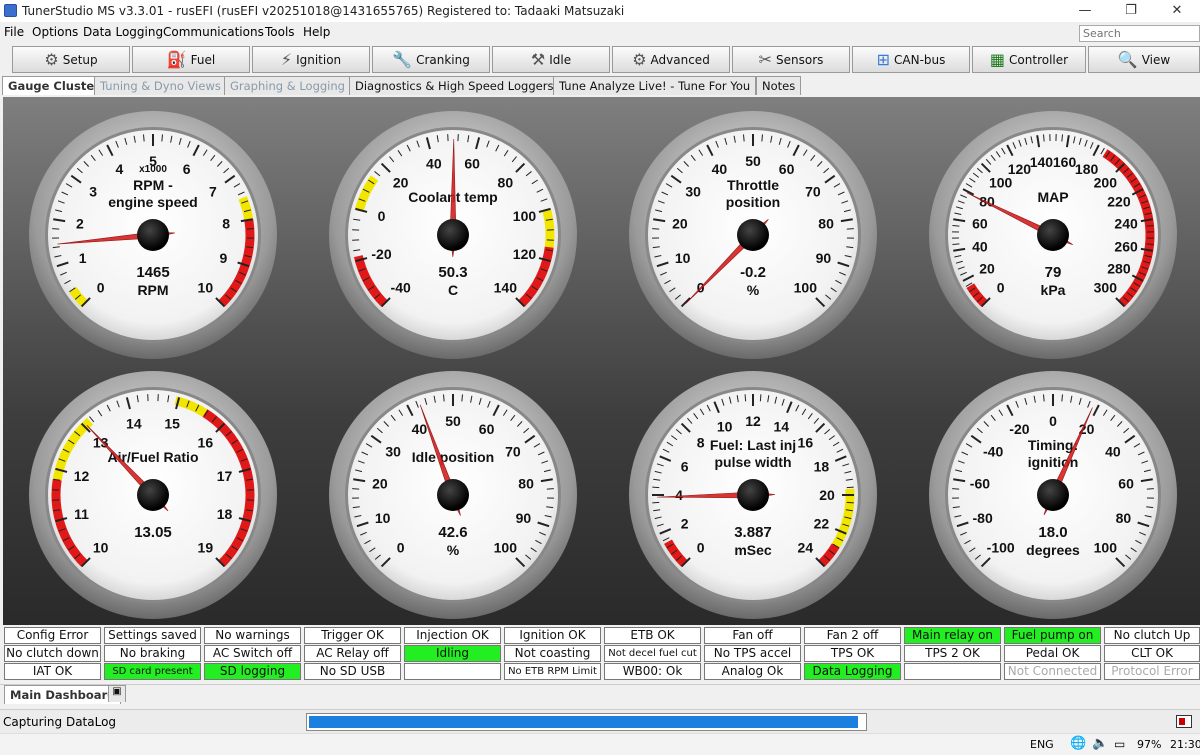 Image resolution: width=1200 pixels, height=755 pixels. I want to click on indicator-2-1: SD card present, so click(152, 671).